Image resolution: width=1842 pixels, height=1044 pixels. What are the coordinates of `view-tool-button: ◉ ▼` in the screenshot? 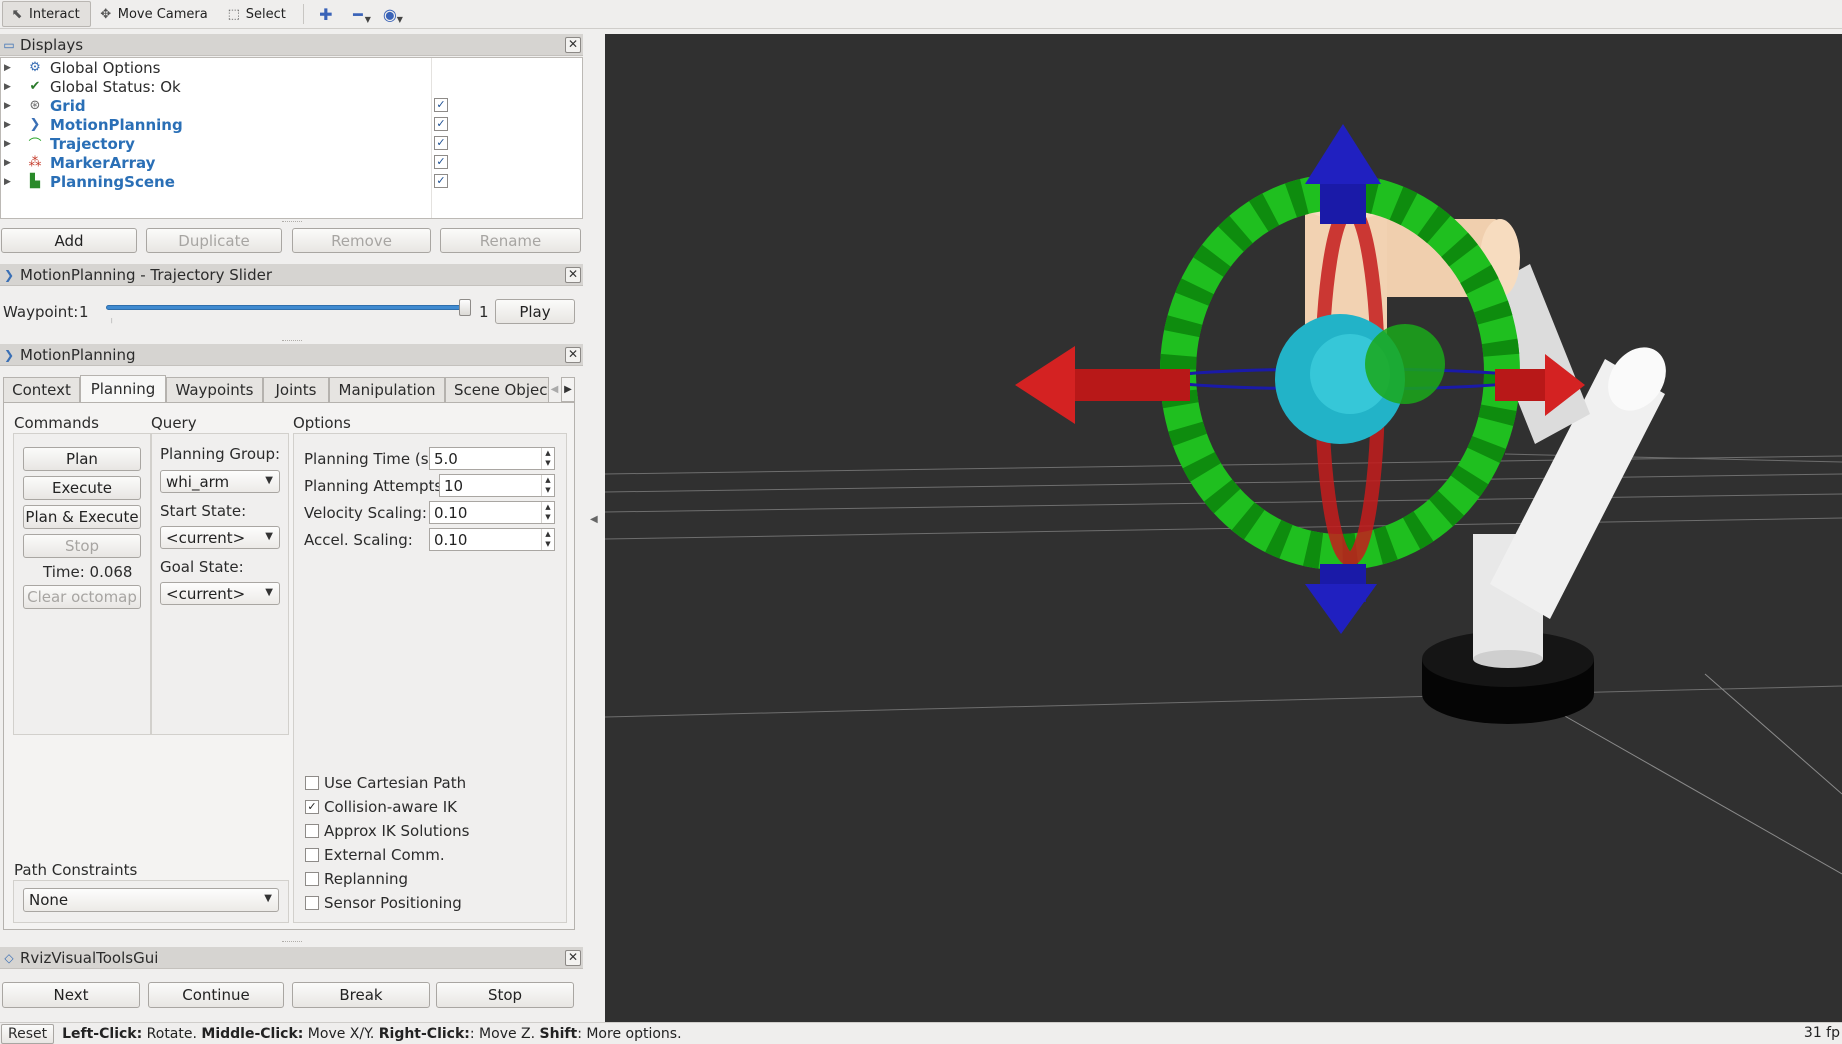 It's located at (390, 14).